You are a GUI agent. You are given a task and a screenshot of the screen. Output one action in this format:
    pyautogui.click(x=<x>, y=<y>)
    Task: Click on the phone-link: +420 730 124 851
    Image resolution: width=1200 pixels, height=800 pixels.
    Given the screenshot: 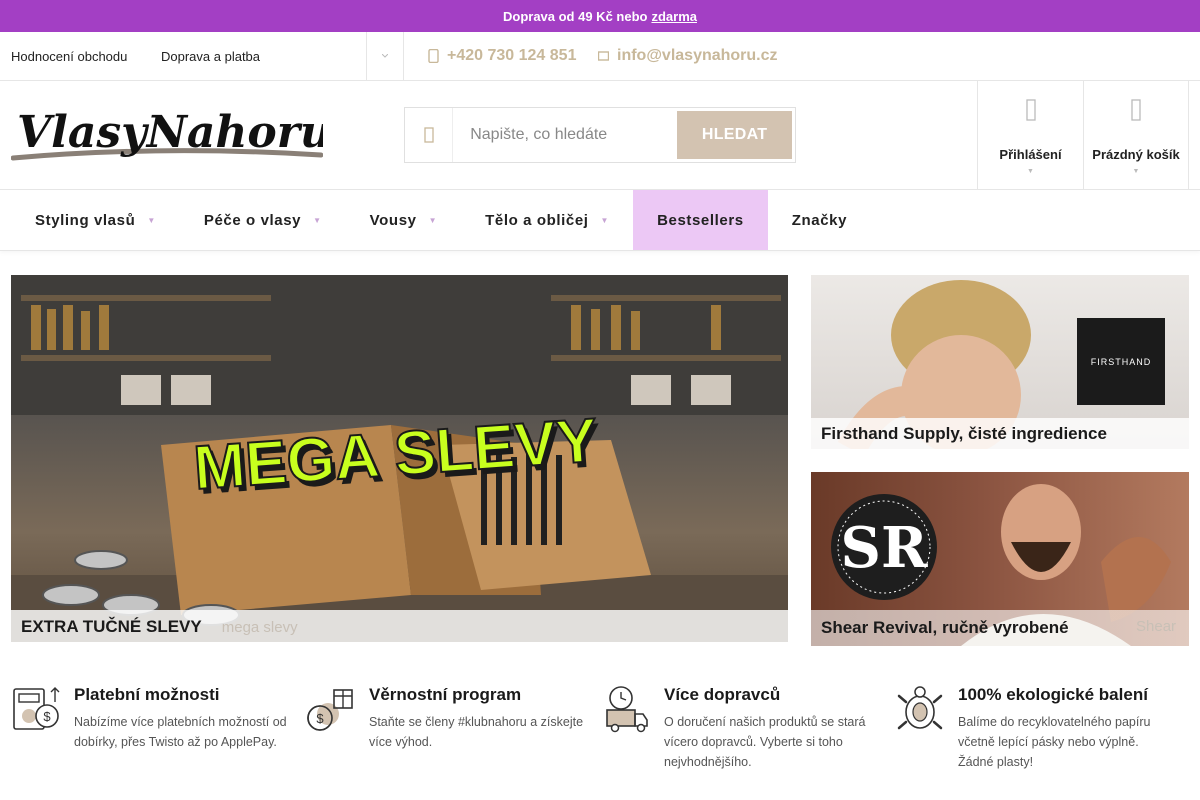 What is the action you would take?
    pyautogui.click(x=502, y=56)
    